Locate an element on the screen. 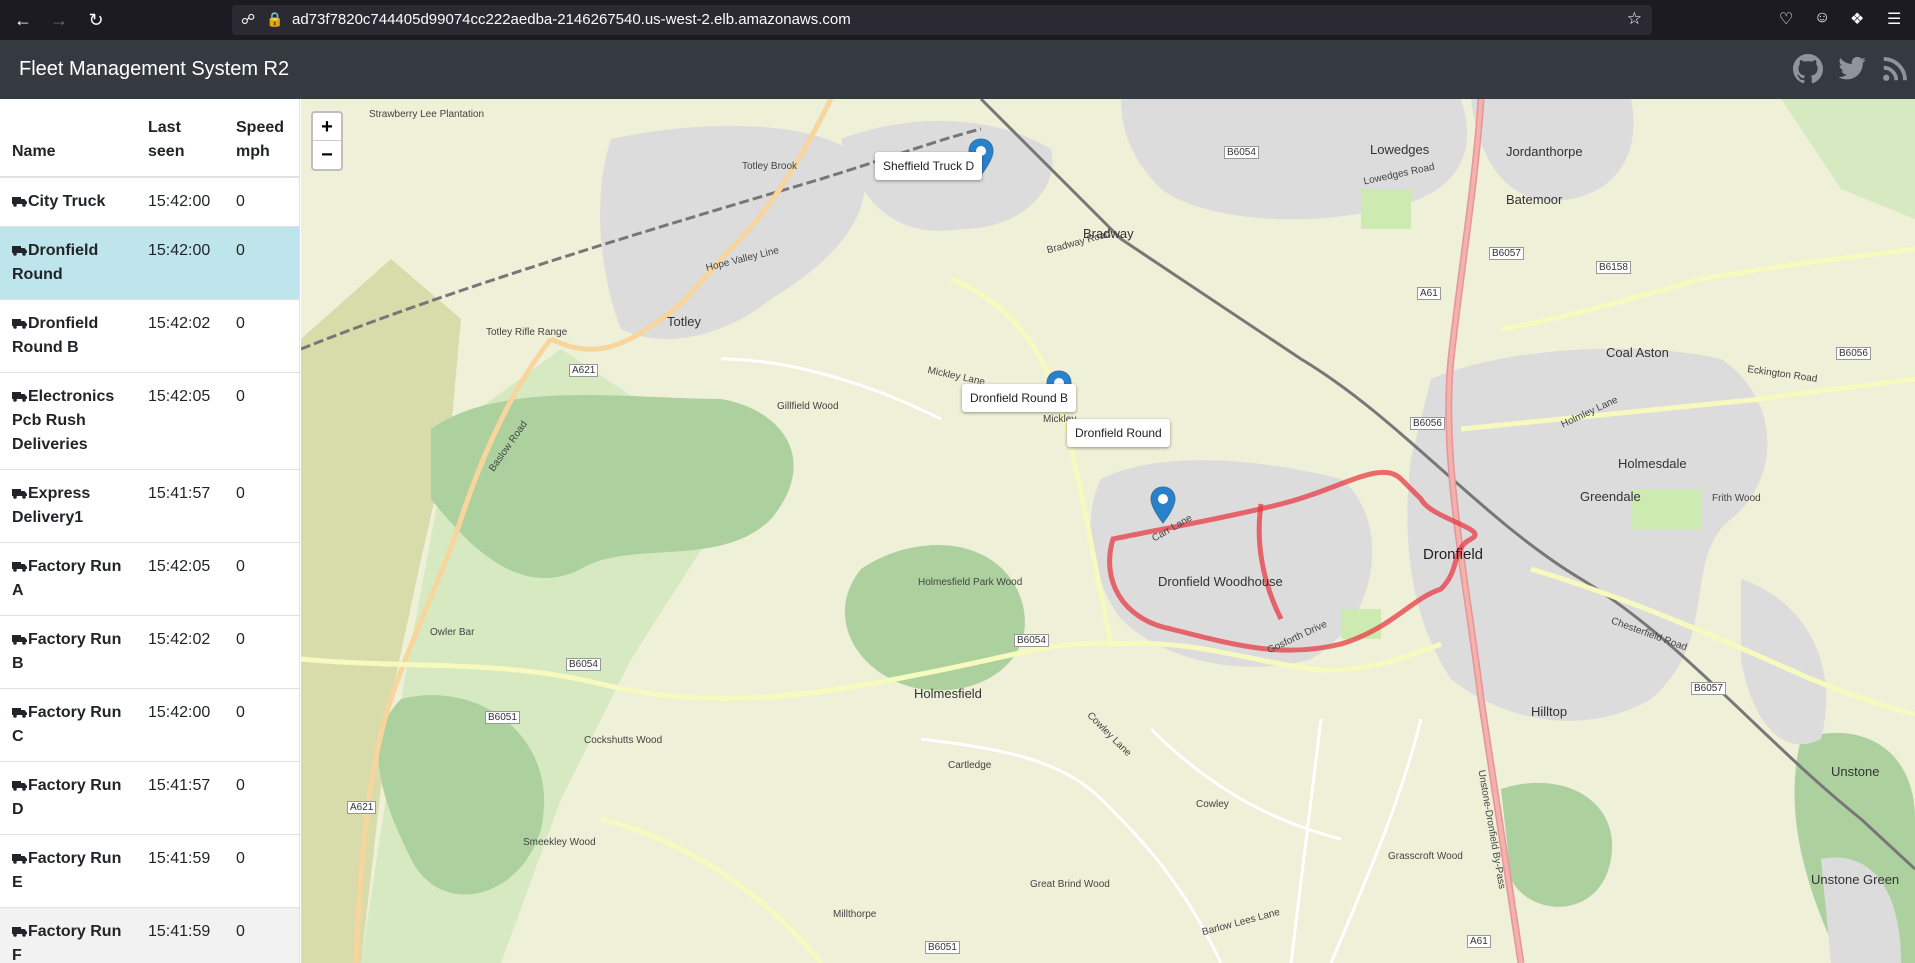 This screenshot has height=963, width=1915. vehicle-name-cell: Factory Run E is located at coordinates (68, 871).